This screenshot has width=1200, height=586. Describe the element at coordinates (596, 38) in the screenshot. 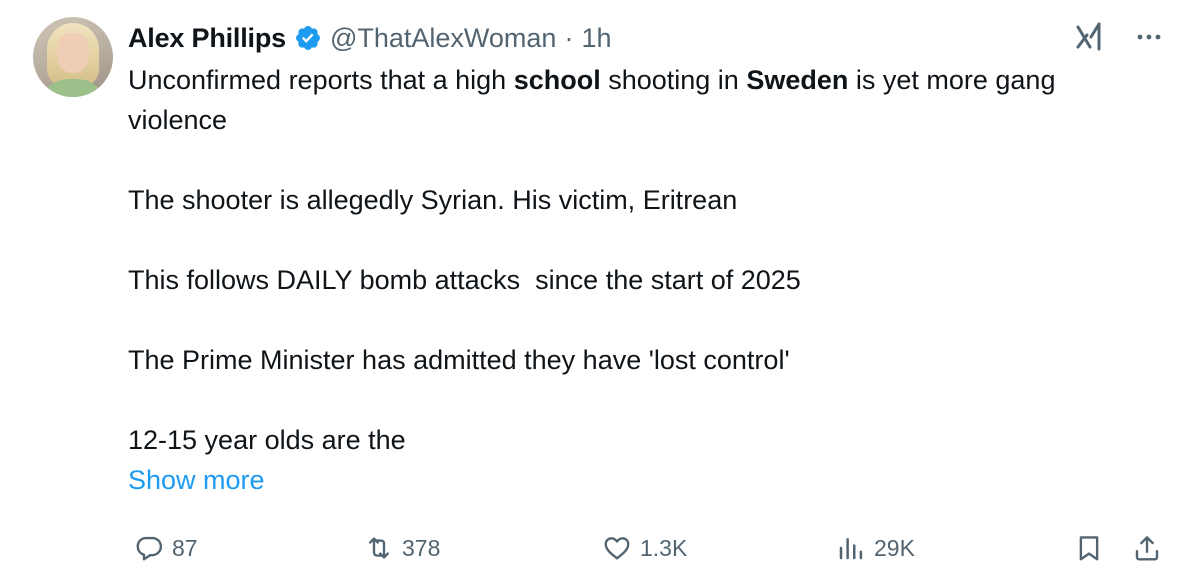

I see `post-time: 1h` at that location.